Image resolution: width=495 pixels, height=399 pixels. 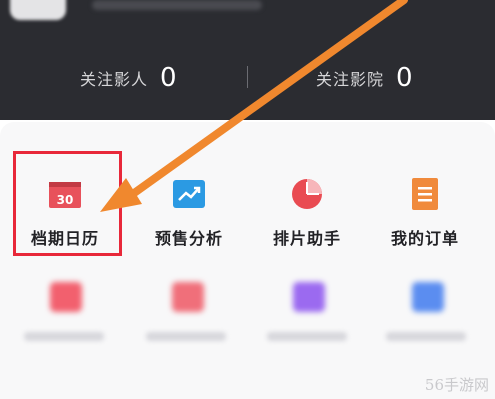 I want to click on followed-people-count: 0, so click(x=168, y=78).